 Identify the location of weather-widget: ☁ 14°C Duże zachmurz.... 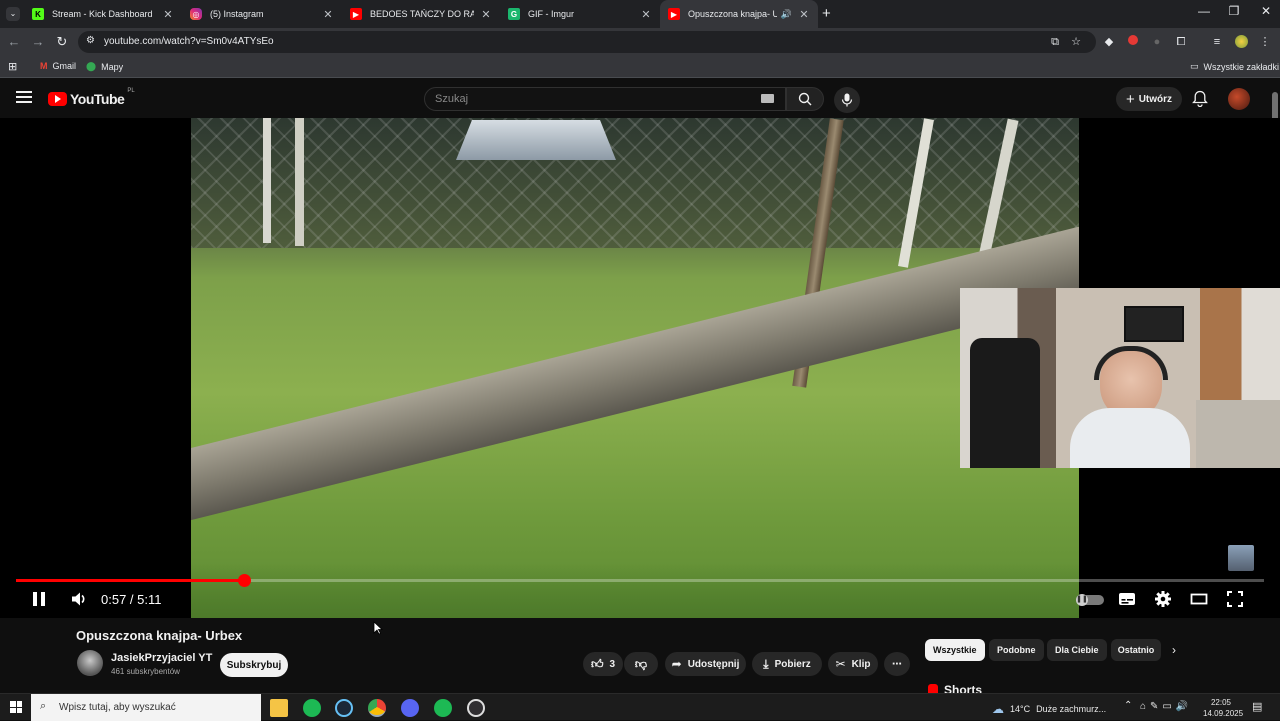
(1049, 709).